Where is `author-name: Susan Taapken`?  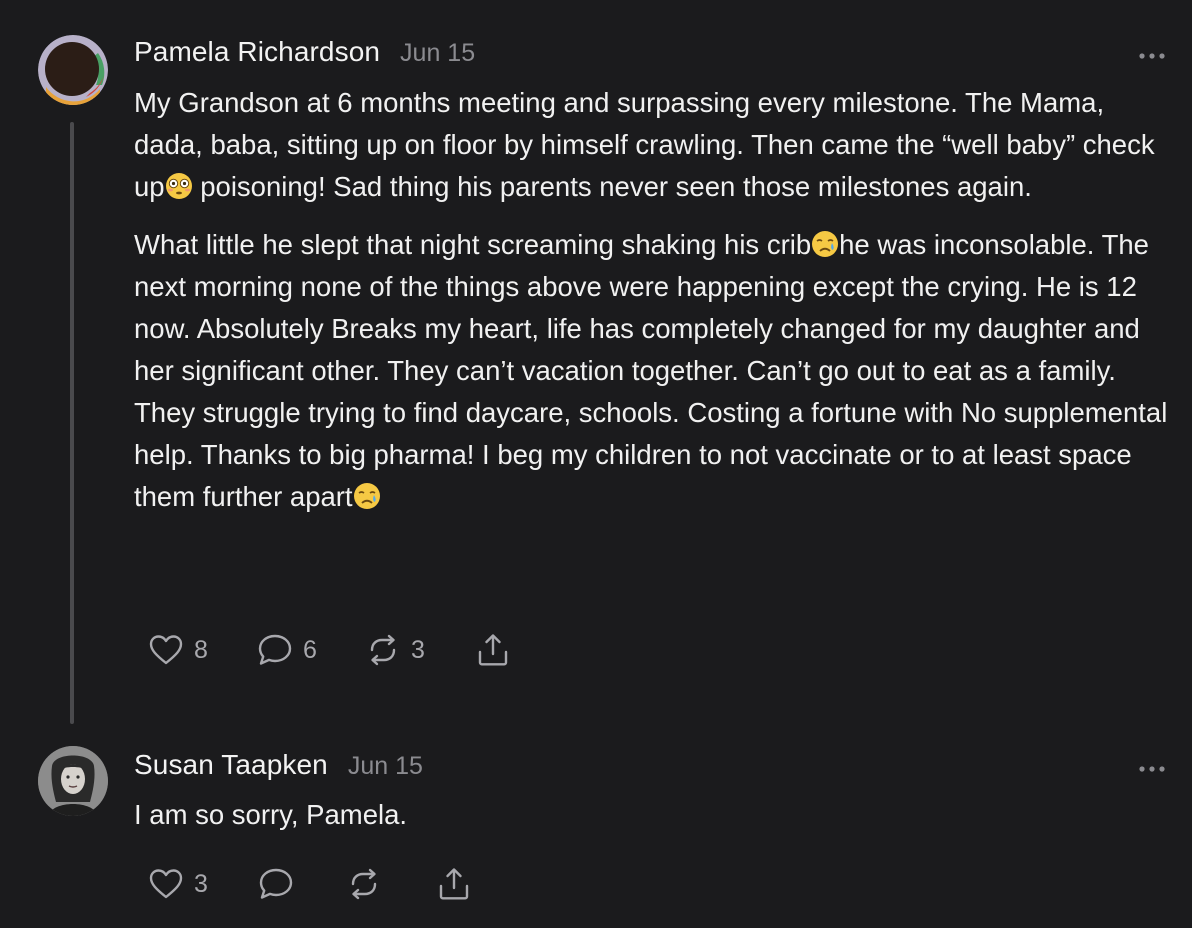
author-name: Susan Taapken is located at coordinates (231, 765).